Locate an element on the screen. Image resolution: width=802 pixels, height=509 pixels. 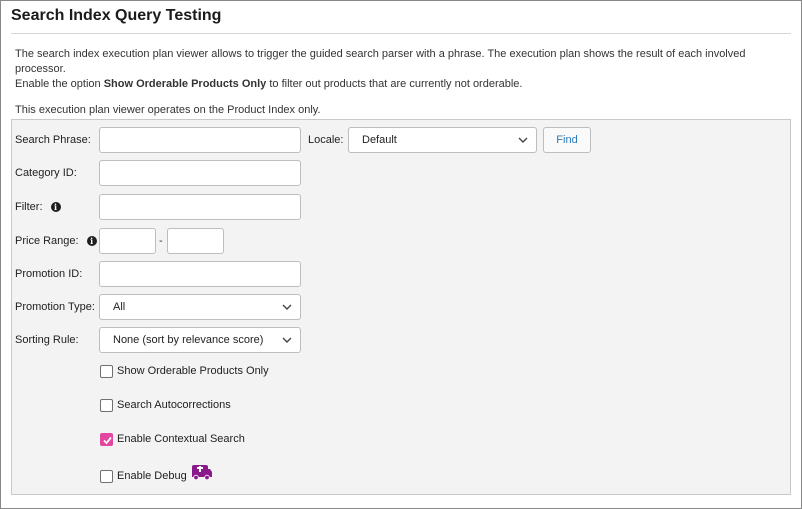
contextual-search-option: Enable Contextual Search is located at coordinates (172, 439).